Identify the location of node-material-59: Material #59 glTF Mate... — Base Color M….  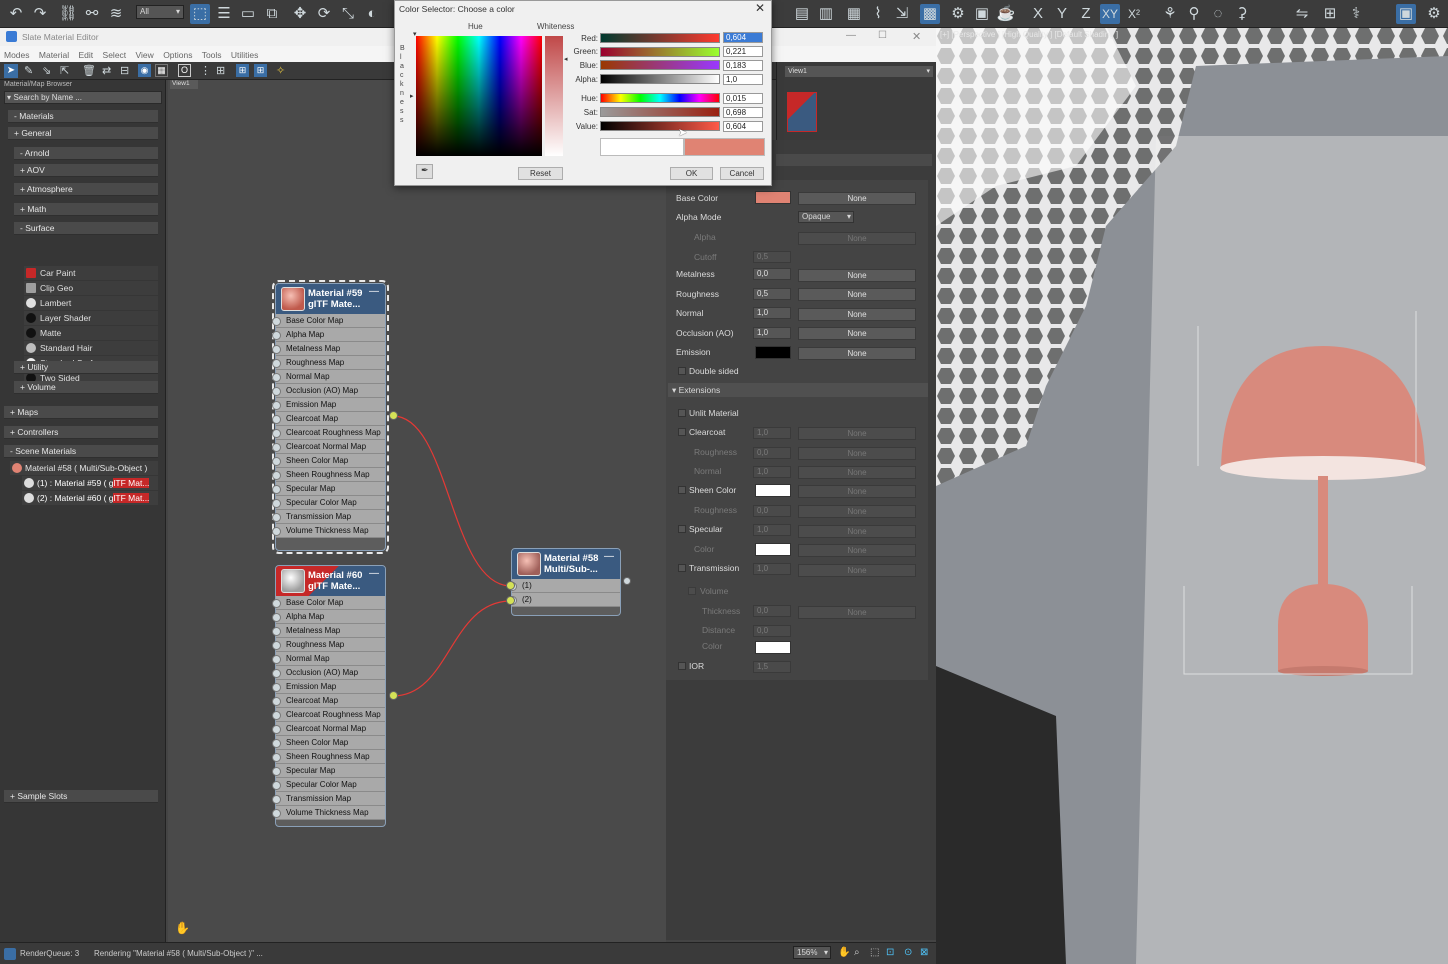
(330, 417).